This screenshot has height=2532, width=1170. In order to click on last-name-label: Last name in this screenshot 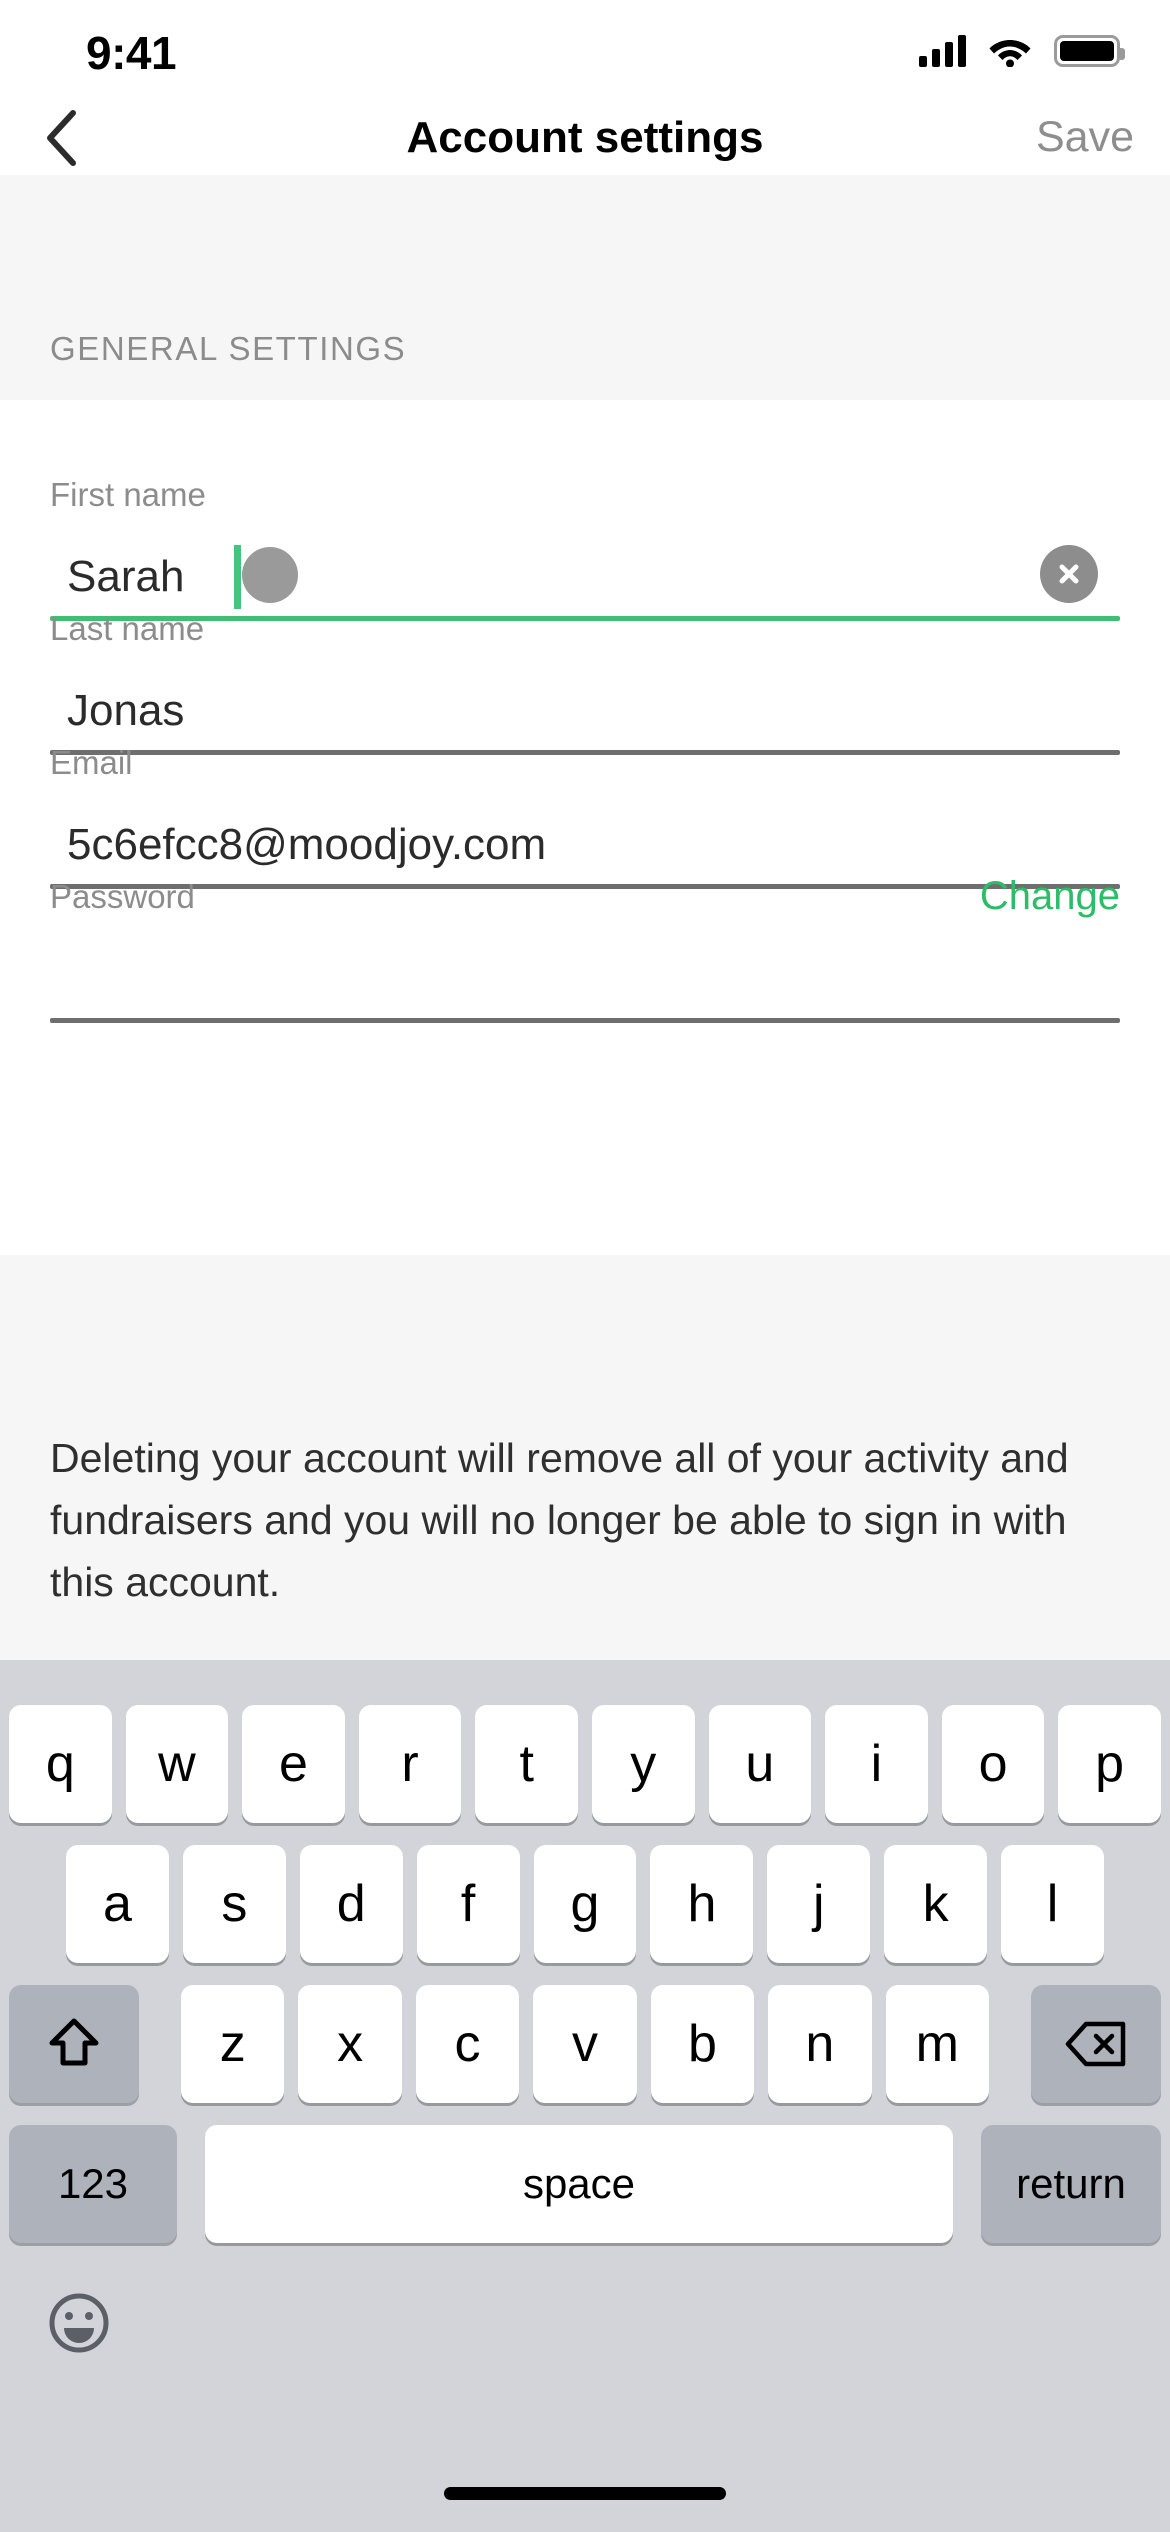, I will do `click(127, 628)`.